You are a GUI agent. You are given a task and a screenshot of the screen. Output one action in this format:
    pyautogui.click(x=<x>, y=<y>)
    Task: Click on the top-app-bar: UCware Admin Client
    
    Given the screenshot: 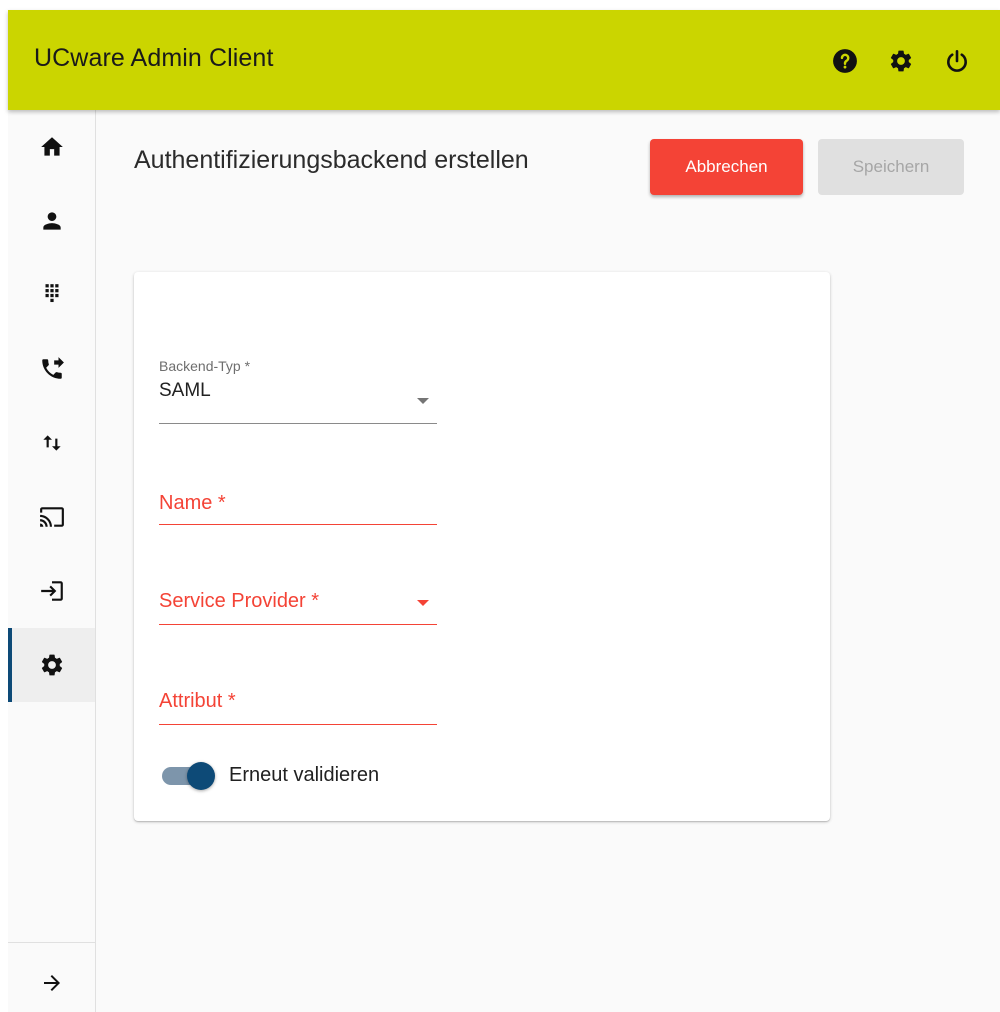 What is the action you would take?
    pyautogui.click(x=504, y=60)
    